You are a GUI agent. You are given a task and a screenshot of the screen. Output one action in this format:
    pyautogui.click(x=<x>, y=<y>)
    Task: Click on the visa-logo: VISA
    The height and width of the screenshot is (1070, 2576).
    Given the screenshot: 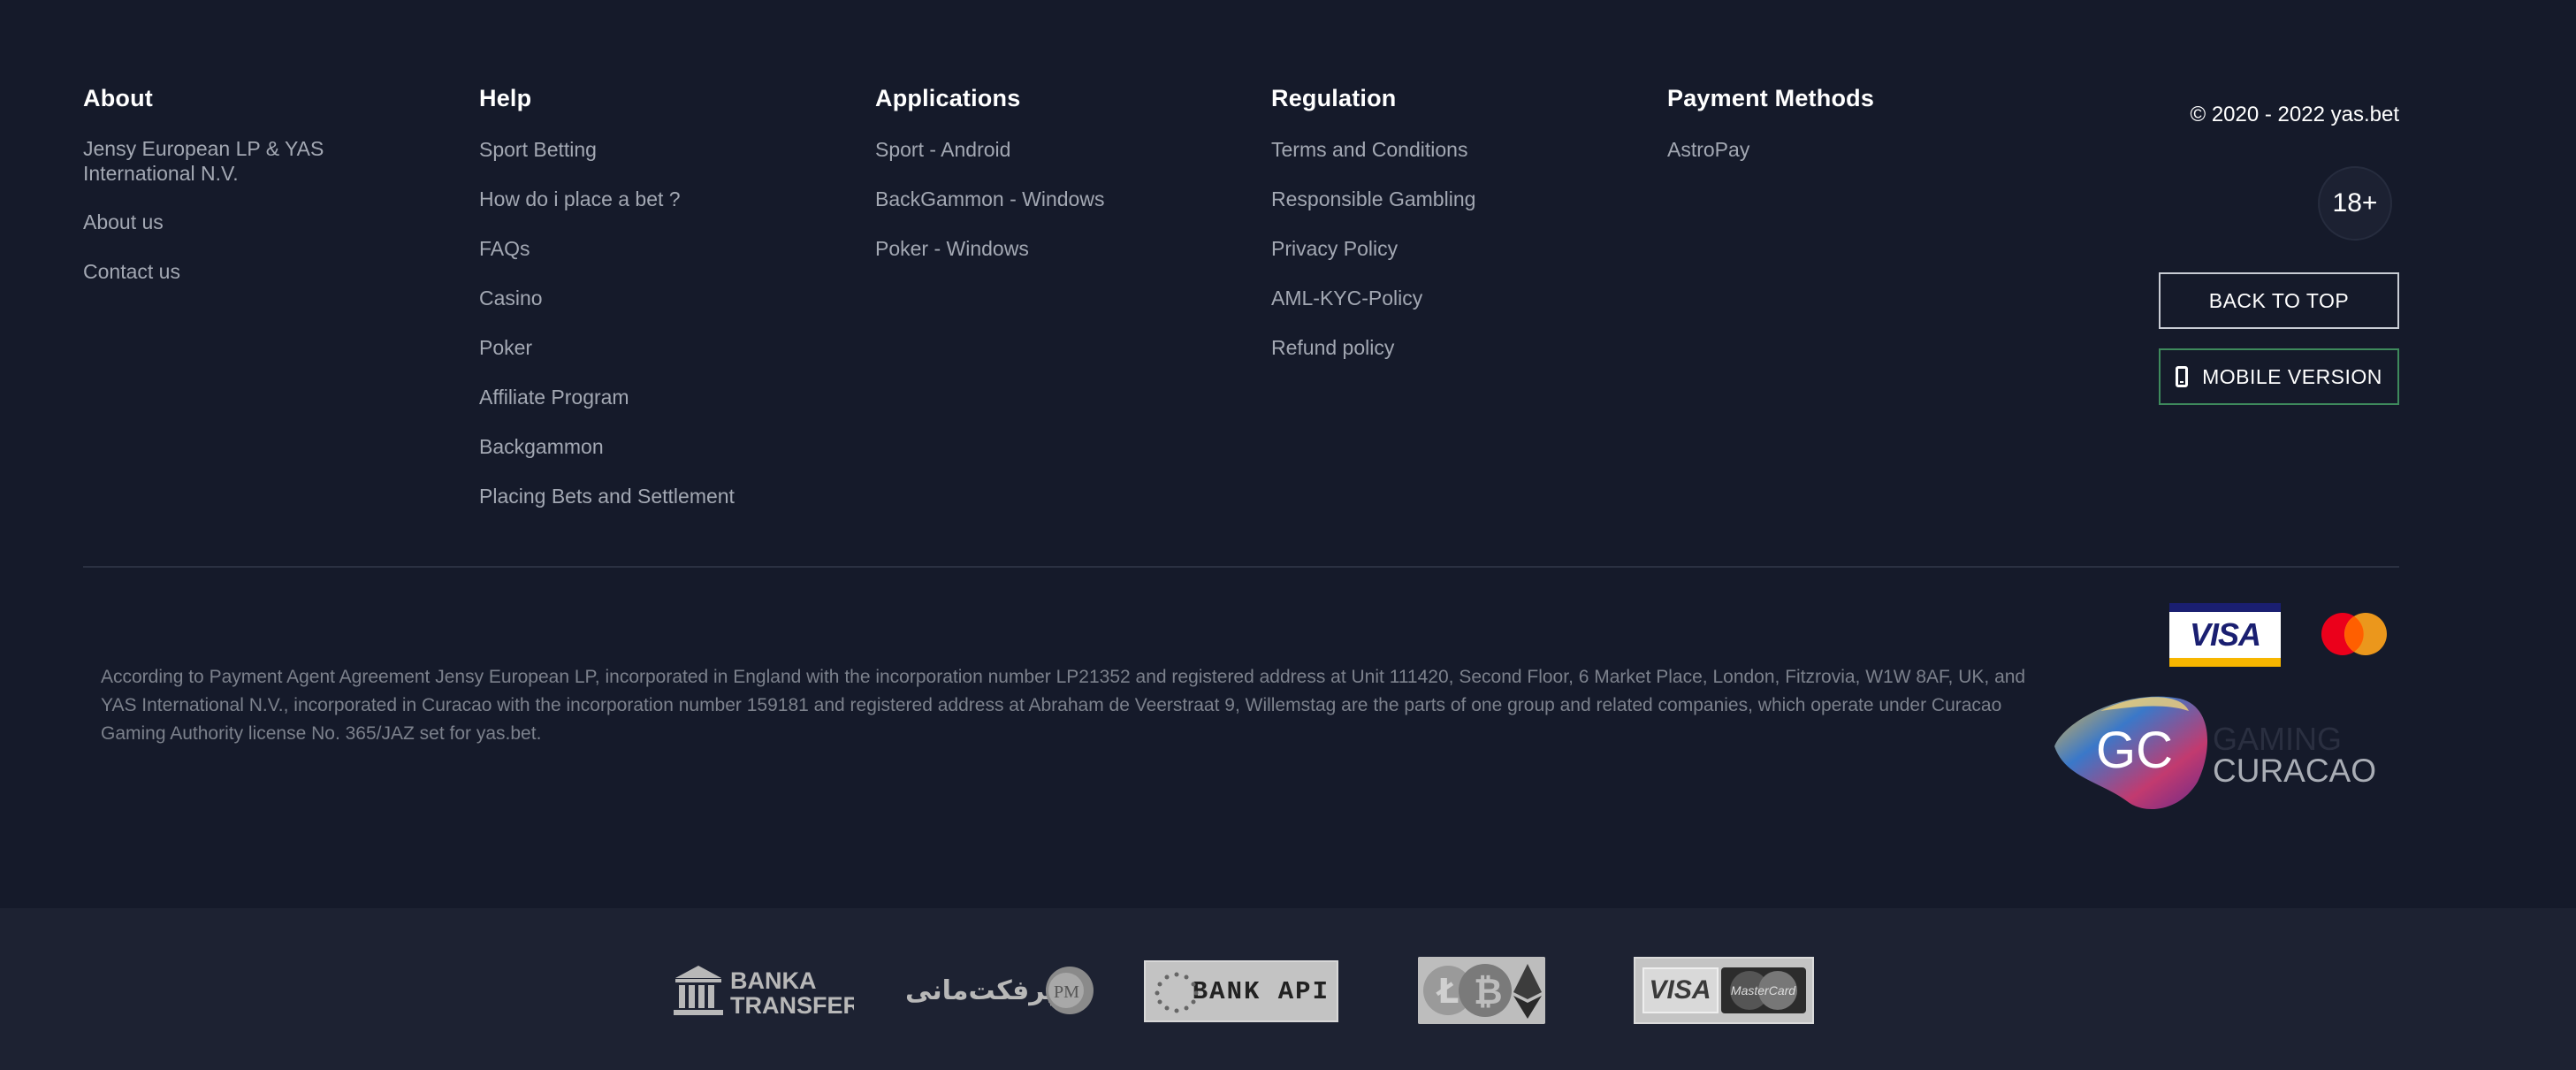 What is the action you would take?
    pyautogui.click(x=2225, y=635)
    